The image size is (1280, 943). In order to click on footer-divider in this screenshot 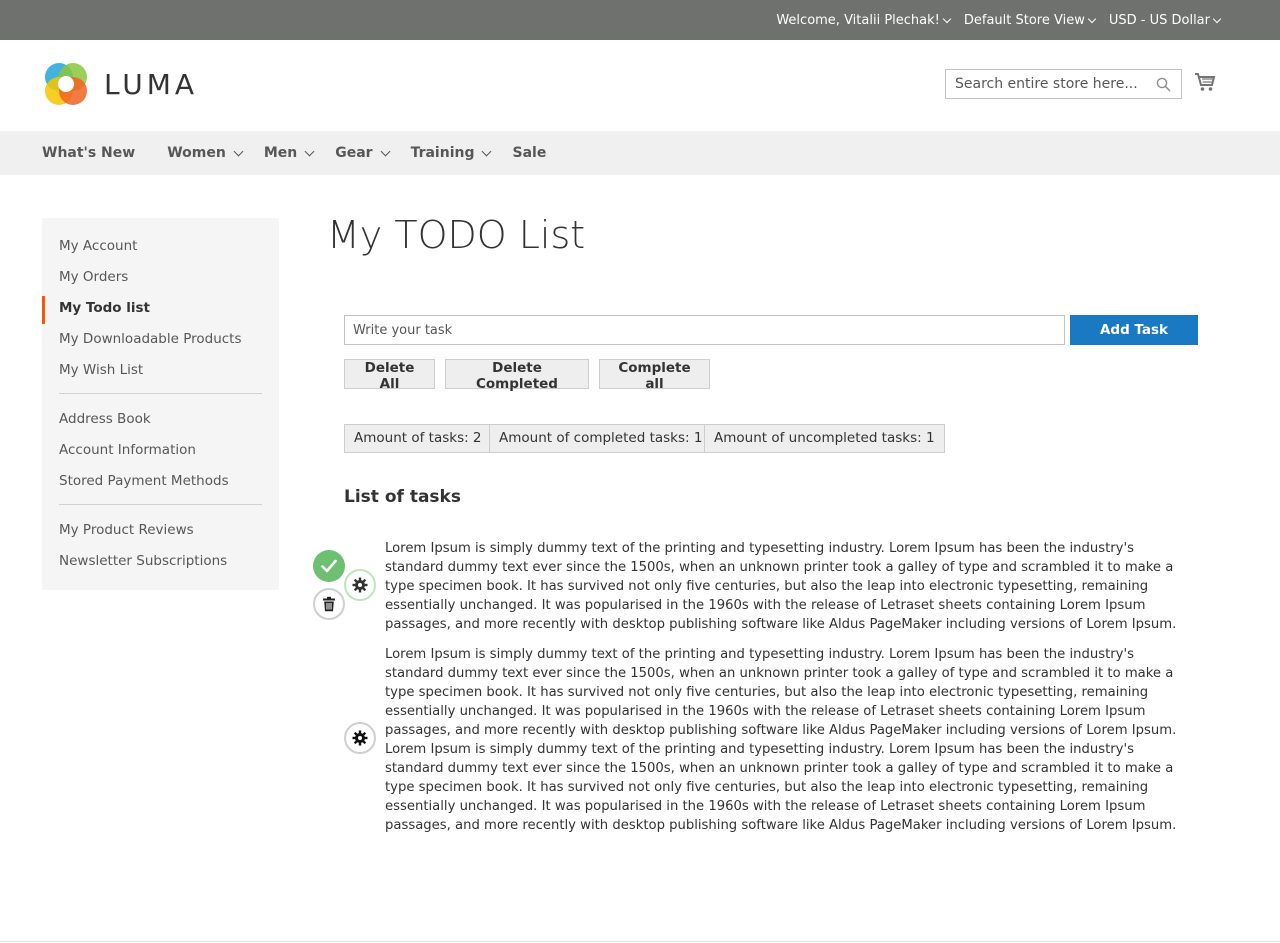, I will do `click(640, 941)`.